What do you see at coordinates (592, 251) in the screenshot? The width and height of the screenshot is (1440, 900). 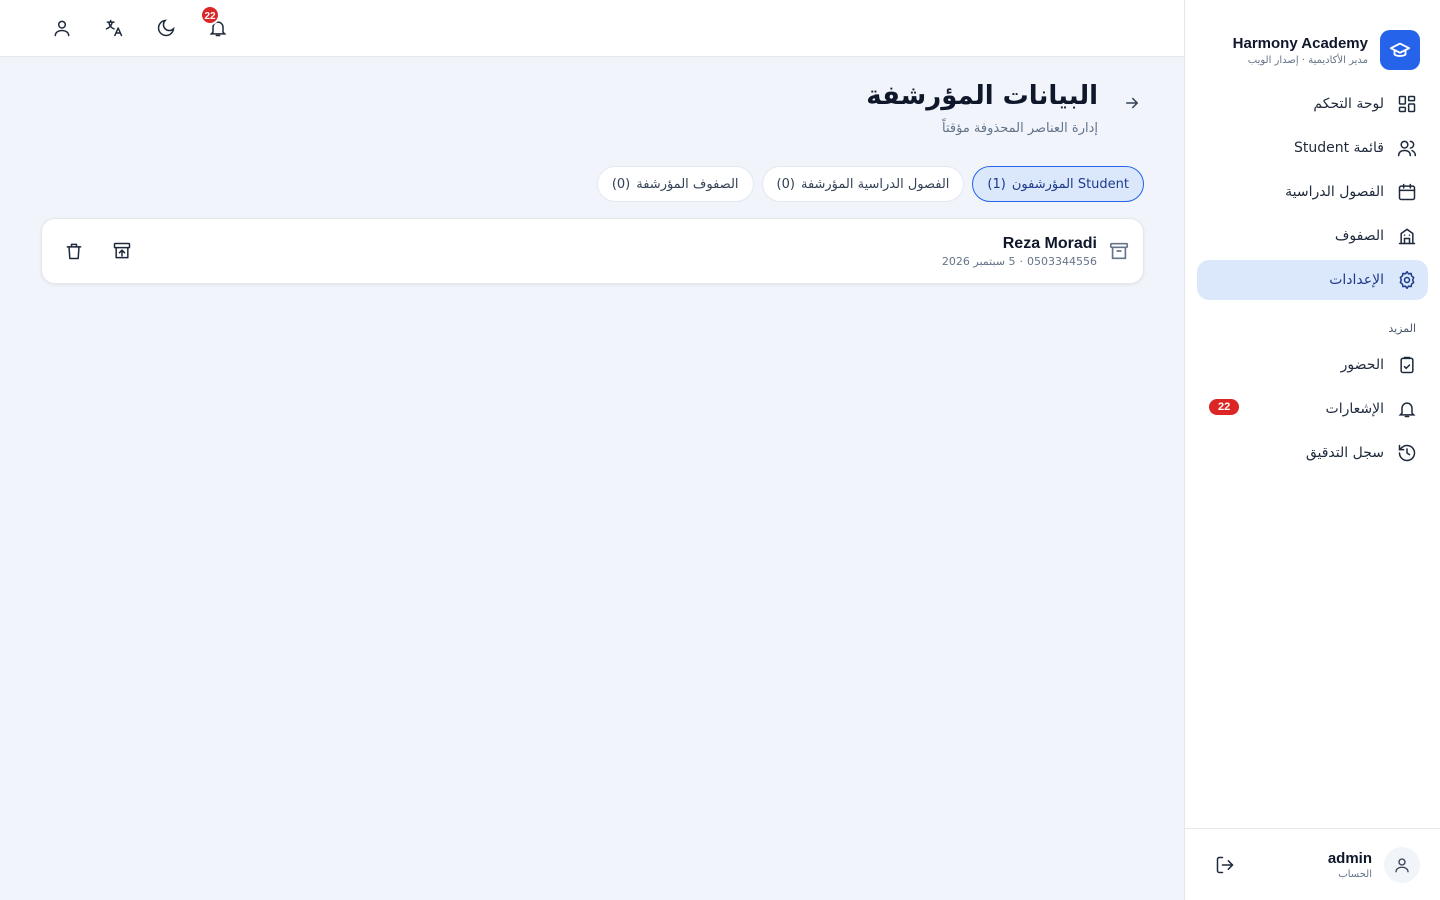 I see `list-item: Reza Moradi 0503344556 · 5 سبتمبر 2026` at bounding box center [592, 251].